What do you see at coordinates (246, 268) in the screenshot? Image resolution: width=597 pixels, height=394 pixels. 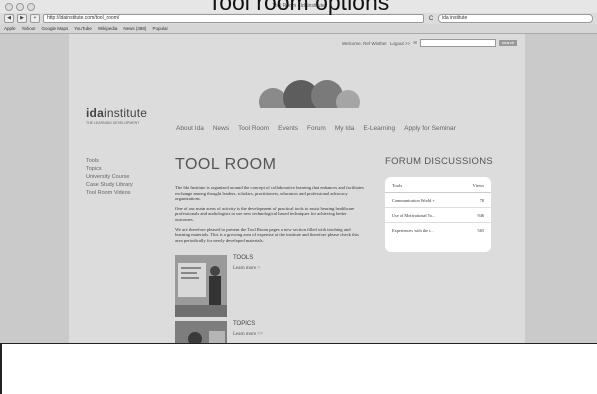 I see `tools-learn-more-link: Learn more >` at bounding box center [246, 268].